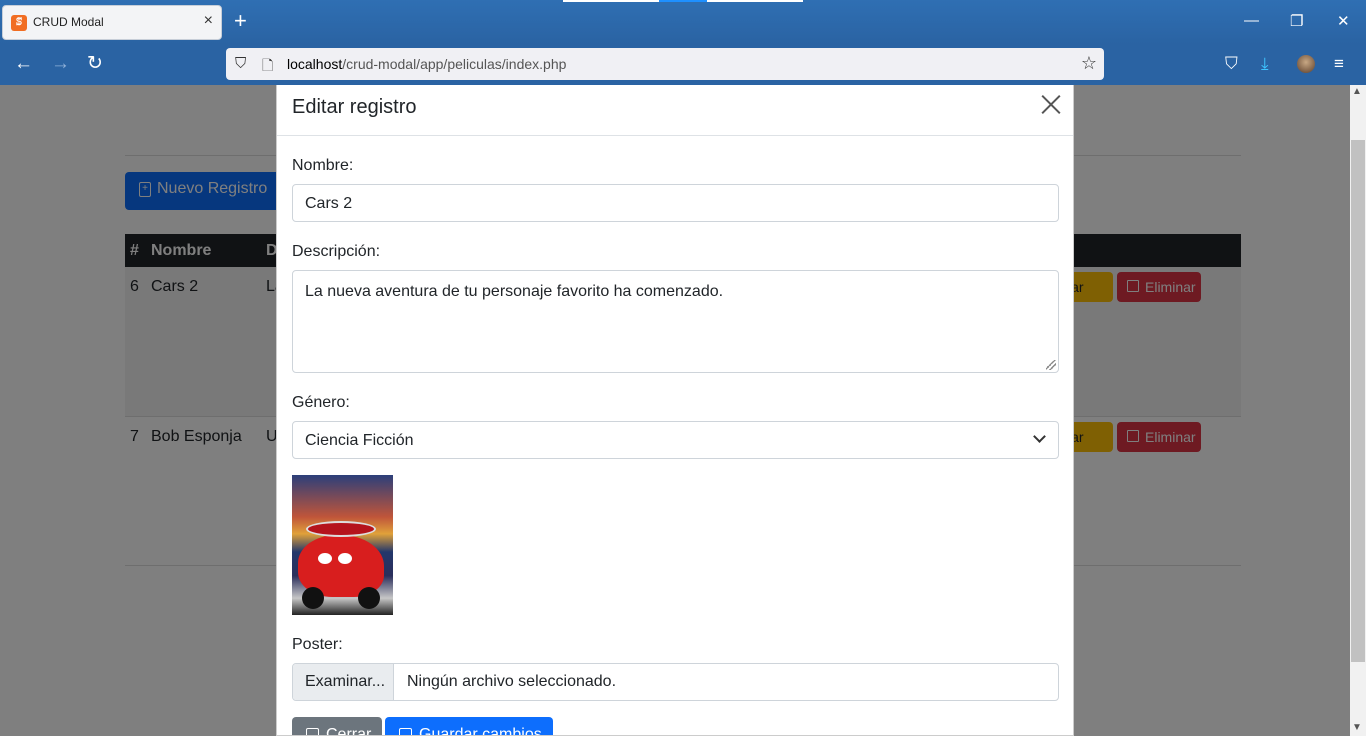 This screenshot has width=1366, height=736. What do you see at coordinates (112, 22) in the screenshot?
I see `browser-tab: ꕷ CRUD Modal ×` at bounding box center [112, 22].